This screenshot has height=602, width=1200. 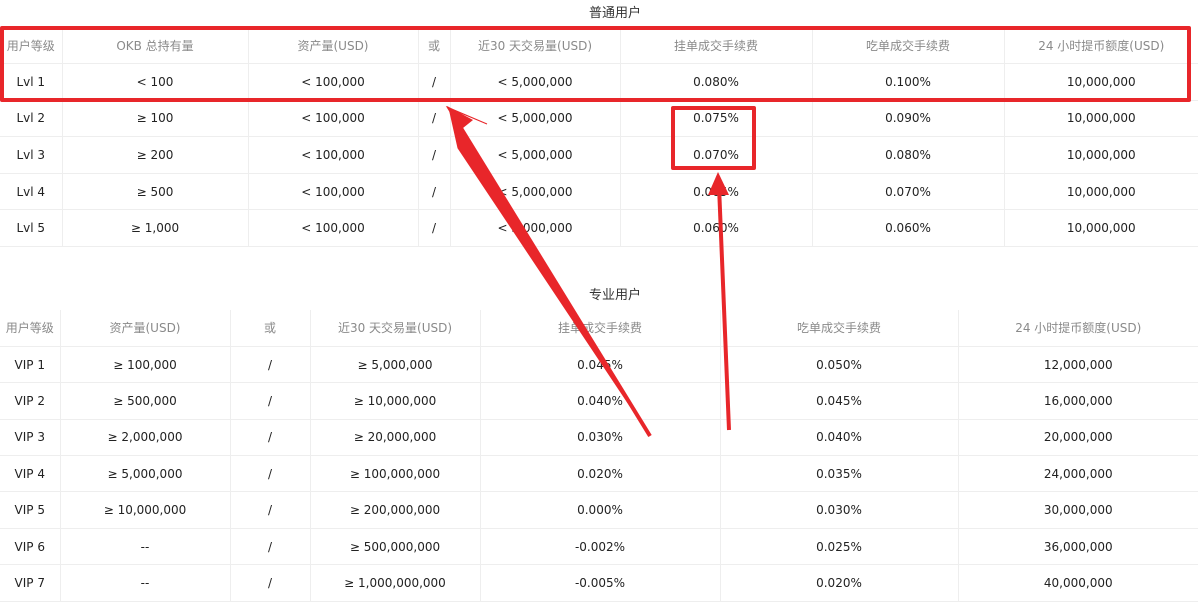 What do you see at coordinates (395, 328) in the screenshot?
I see `column-header: 近30 天交易量(USD)` at bounding box center [395, 328].